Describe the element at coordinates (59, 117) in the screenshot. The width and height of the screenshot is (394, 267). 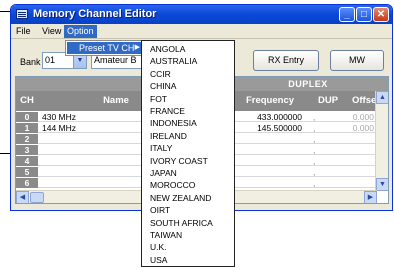
I see `channel-name: 430 MHz` at that location.